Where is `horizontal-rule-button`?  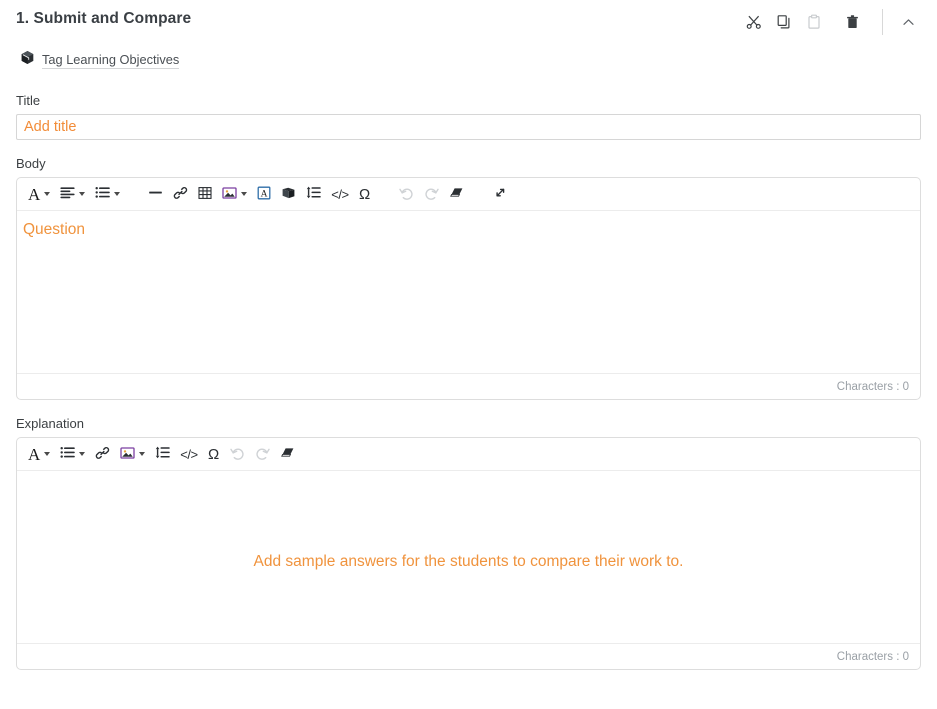 horizontal-rule-button is located at coordinates (155, 194).